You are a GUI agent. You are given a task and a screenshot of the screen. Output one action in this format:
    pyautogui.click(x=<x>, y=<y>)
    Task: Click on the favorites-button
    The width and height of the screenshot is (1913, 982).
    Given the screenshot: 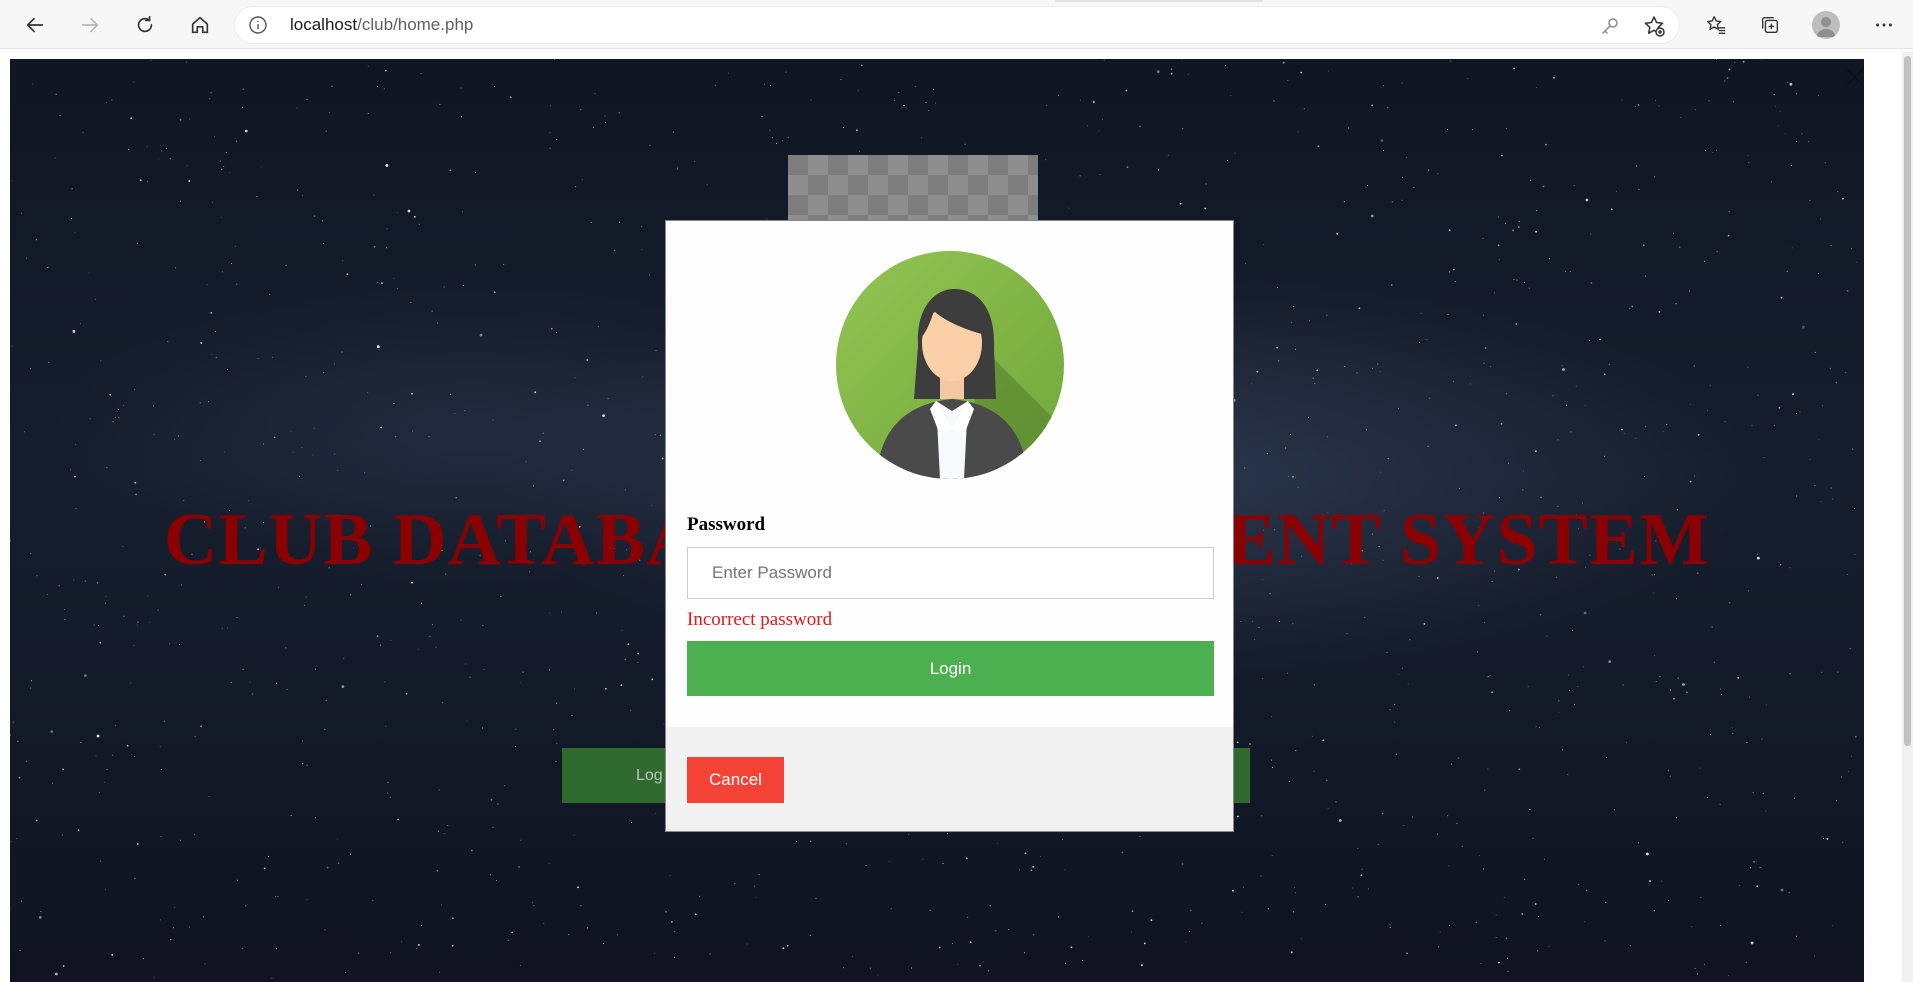 What is the action you would take?
    pyautogui.click(x=1716, y=25)
    